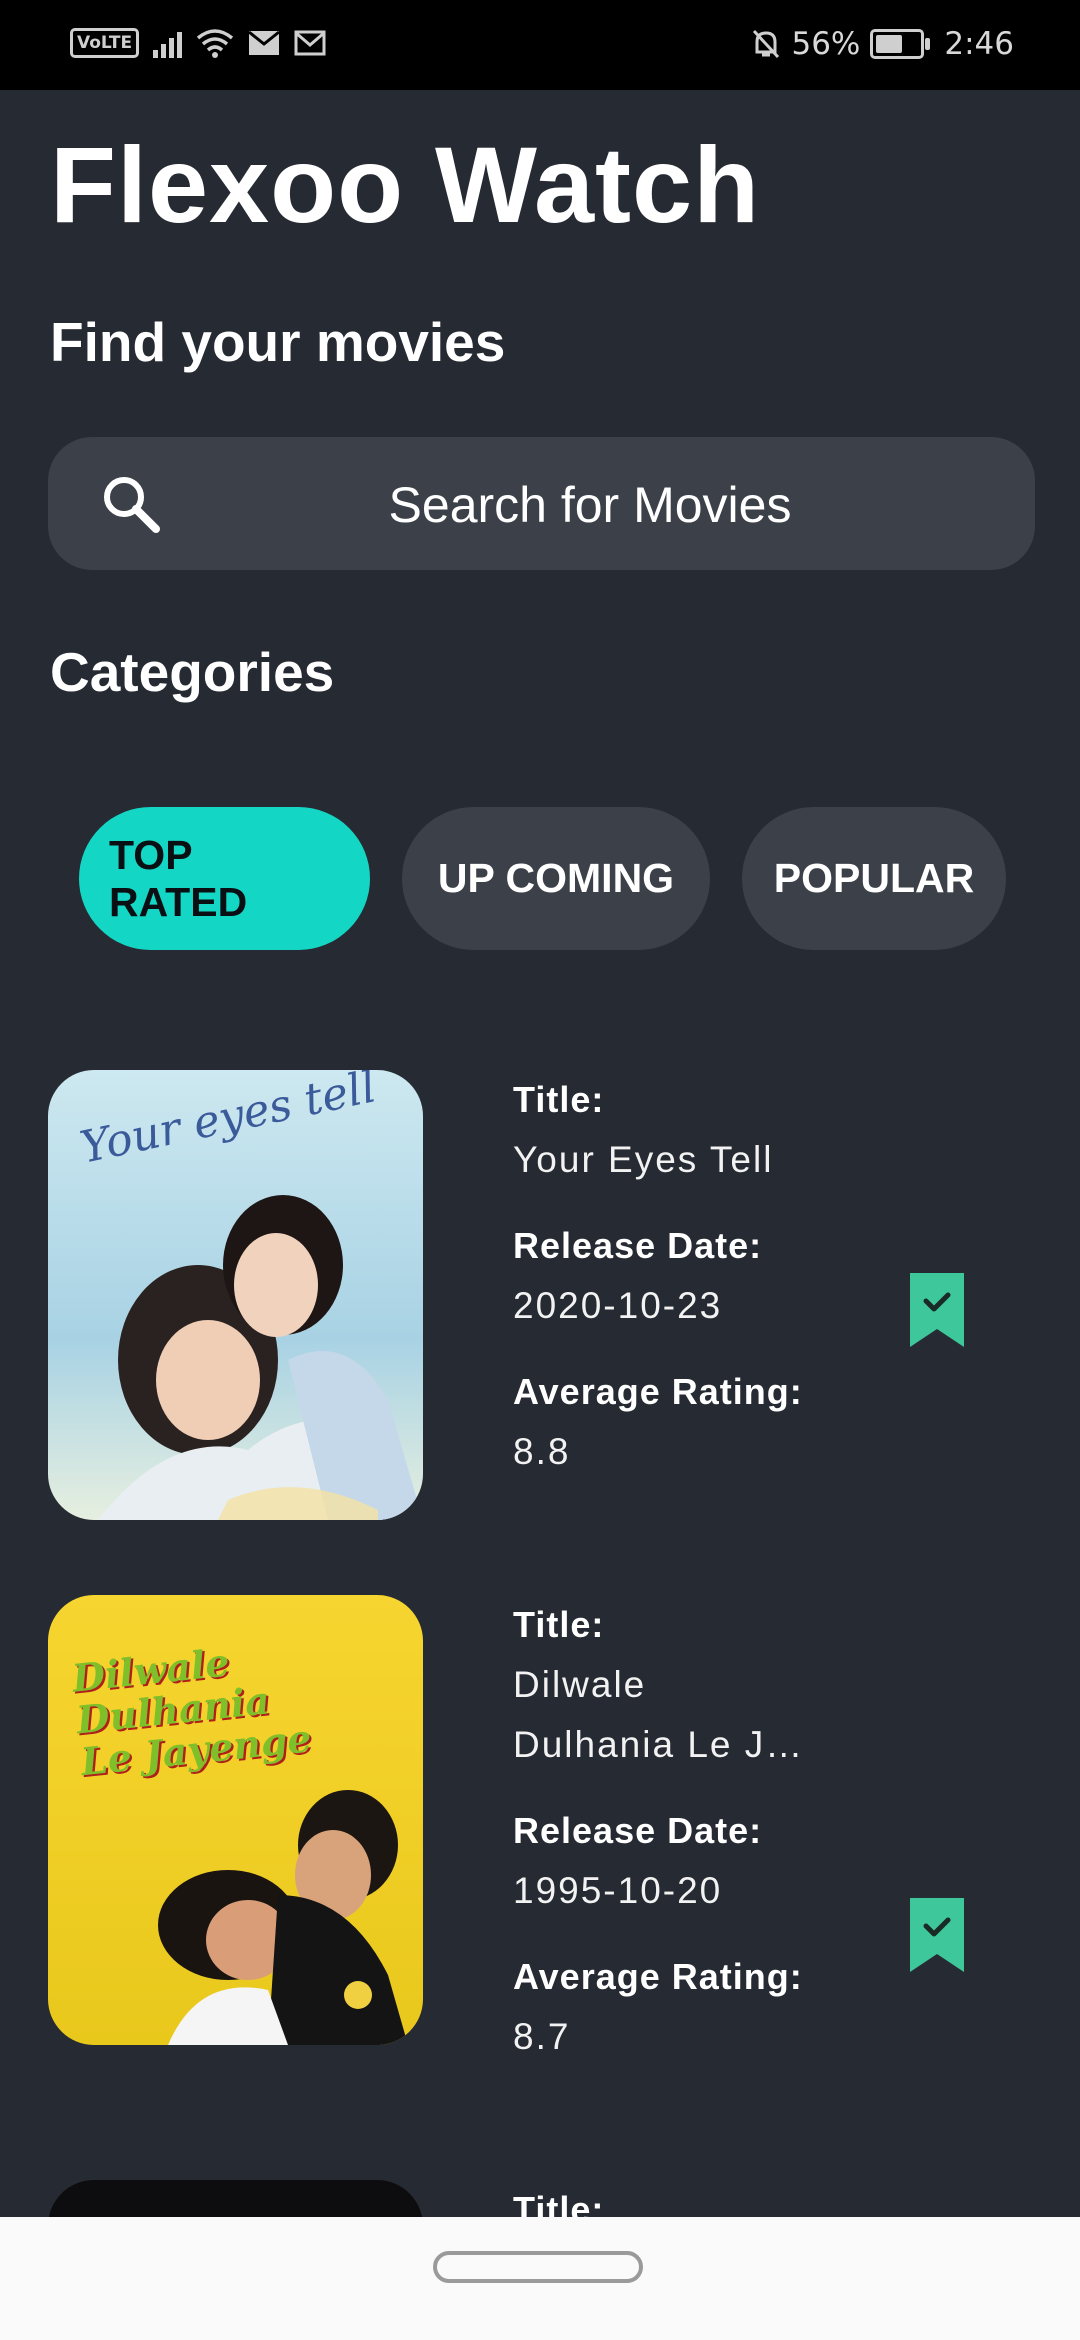 This screenshot has width=1080, height=2340. Describe the element at coordinates (235, 1295) in the screenshot. I see `movie-poster: Your eyes tell` at that location.